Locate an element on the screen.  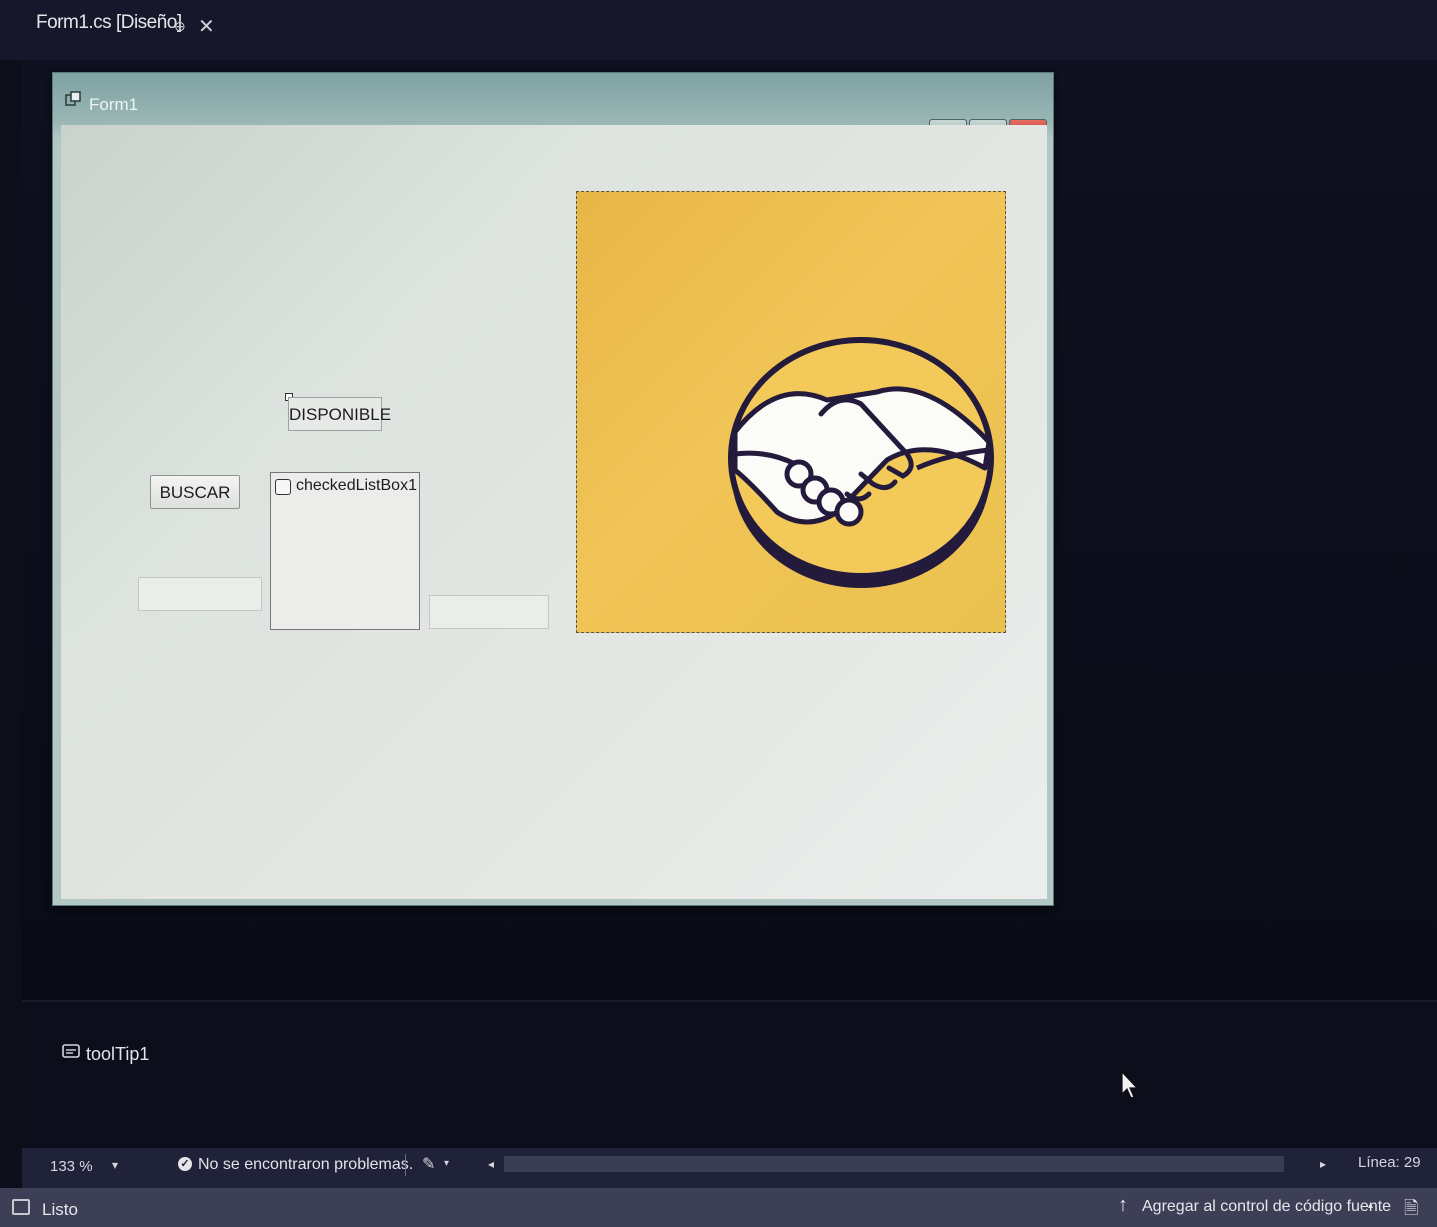
pin-icon: ⊕ is located at coordinates (180, 26).